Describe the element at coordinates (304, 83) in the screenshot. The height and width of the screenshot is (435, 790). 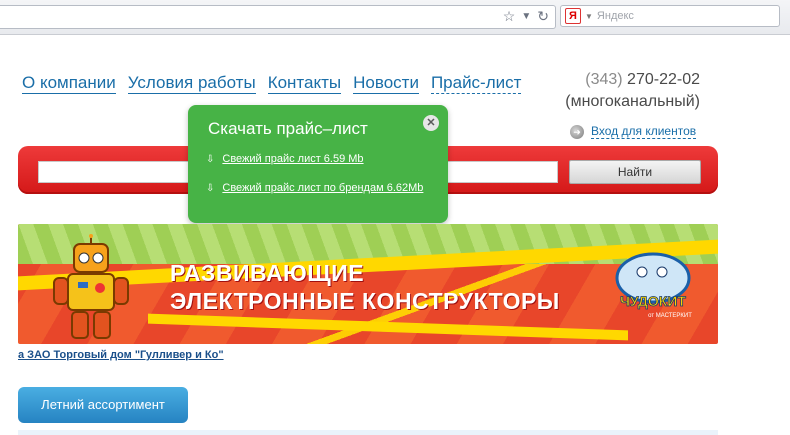
I see `nav-item-contacts: Контакты` at that location.